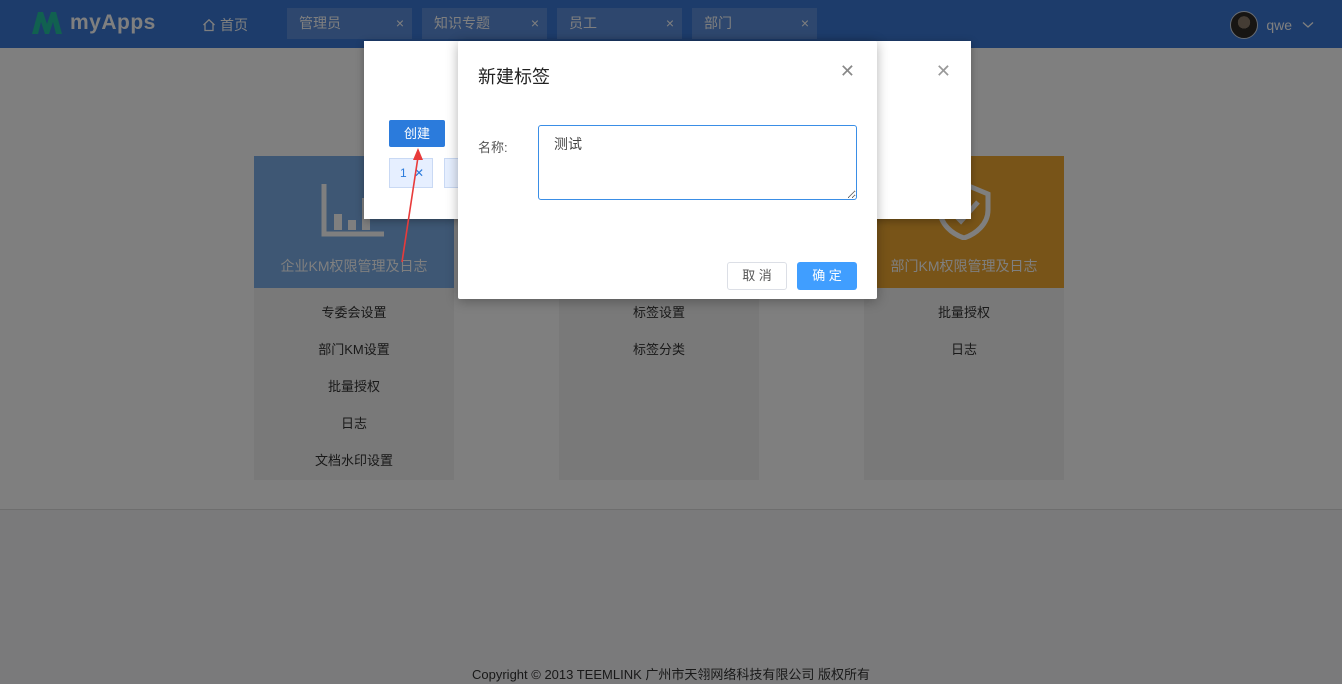 This screenshot has height=684, width=1342. What do you see at coordinates (514, 77) in the screenshot?
I see `dialog-title: 新建标签` at bounding box center [514, 77].